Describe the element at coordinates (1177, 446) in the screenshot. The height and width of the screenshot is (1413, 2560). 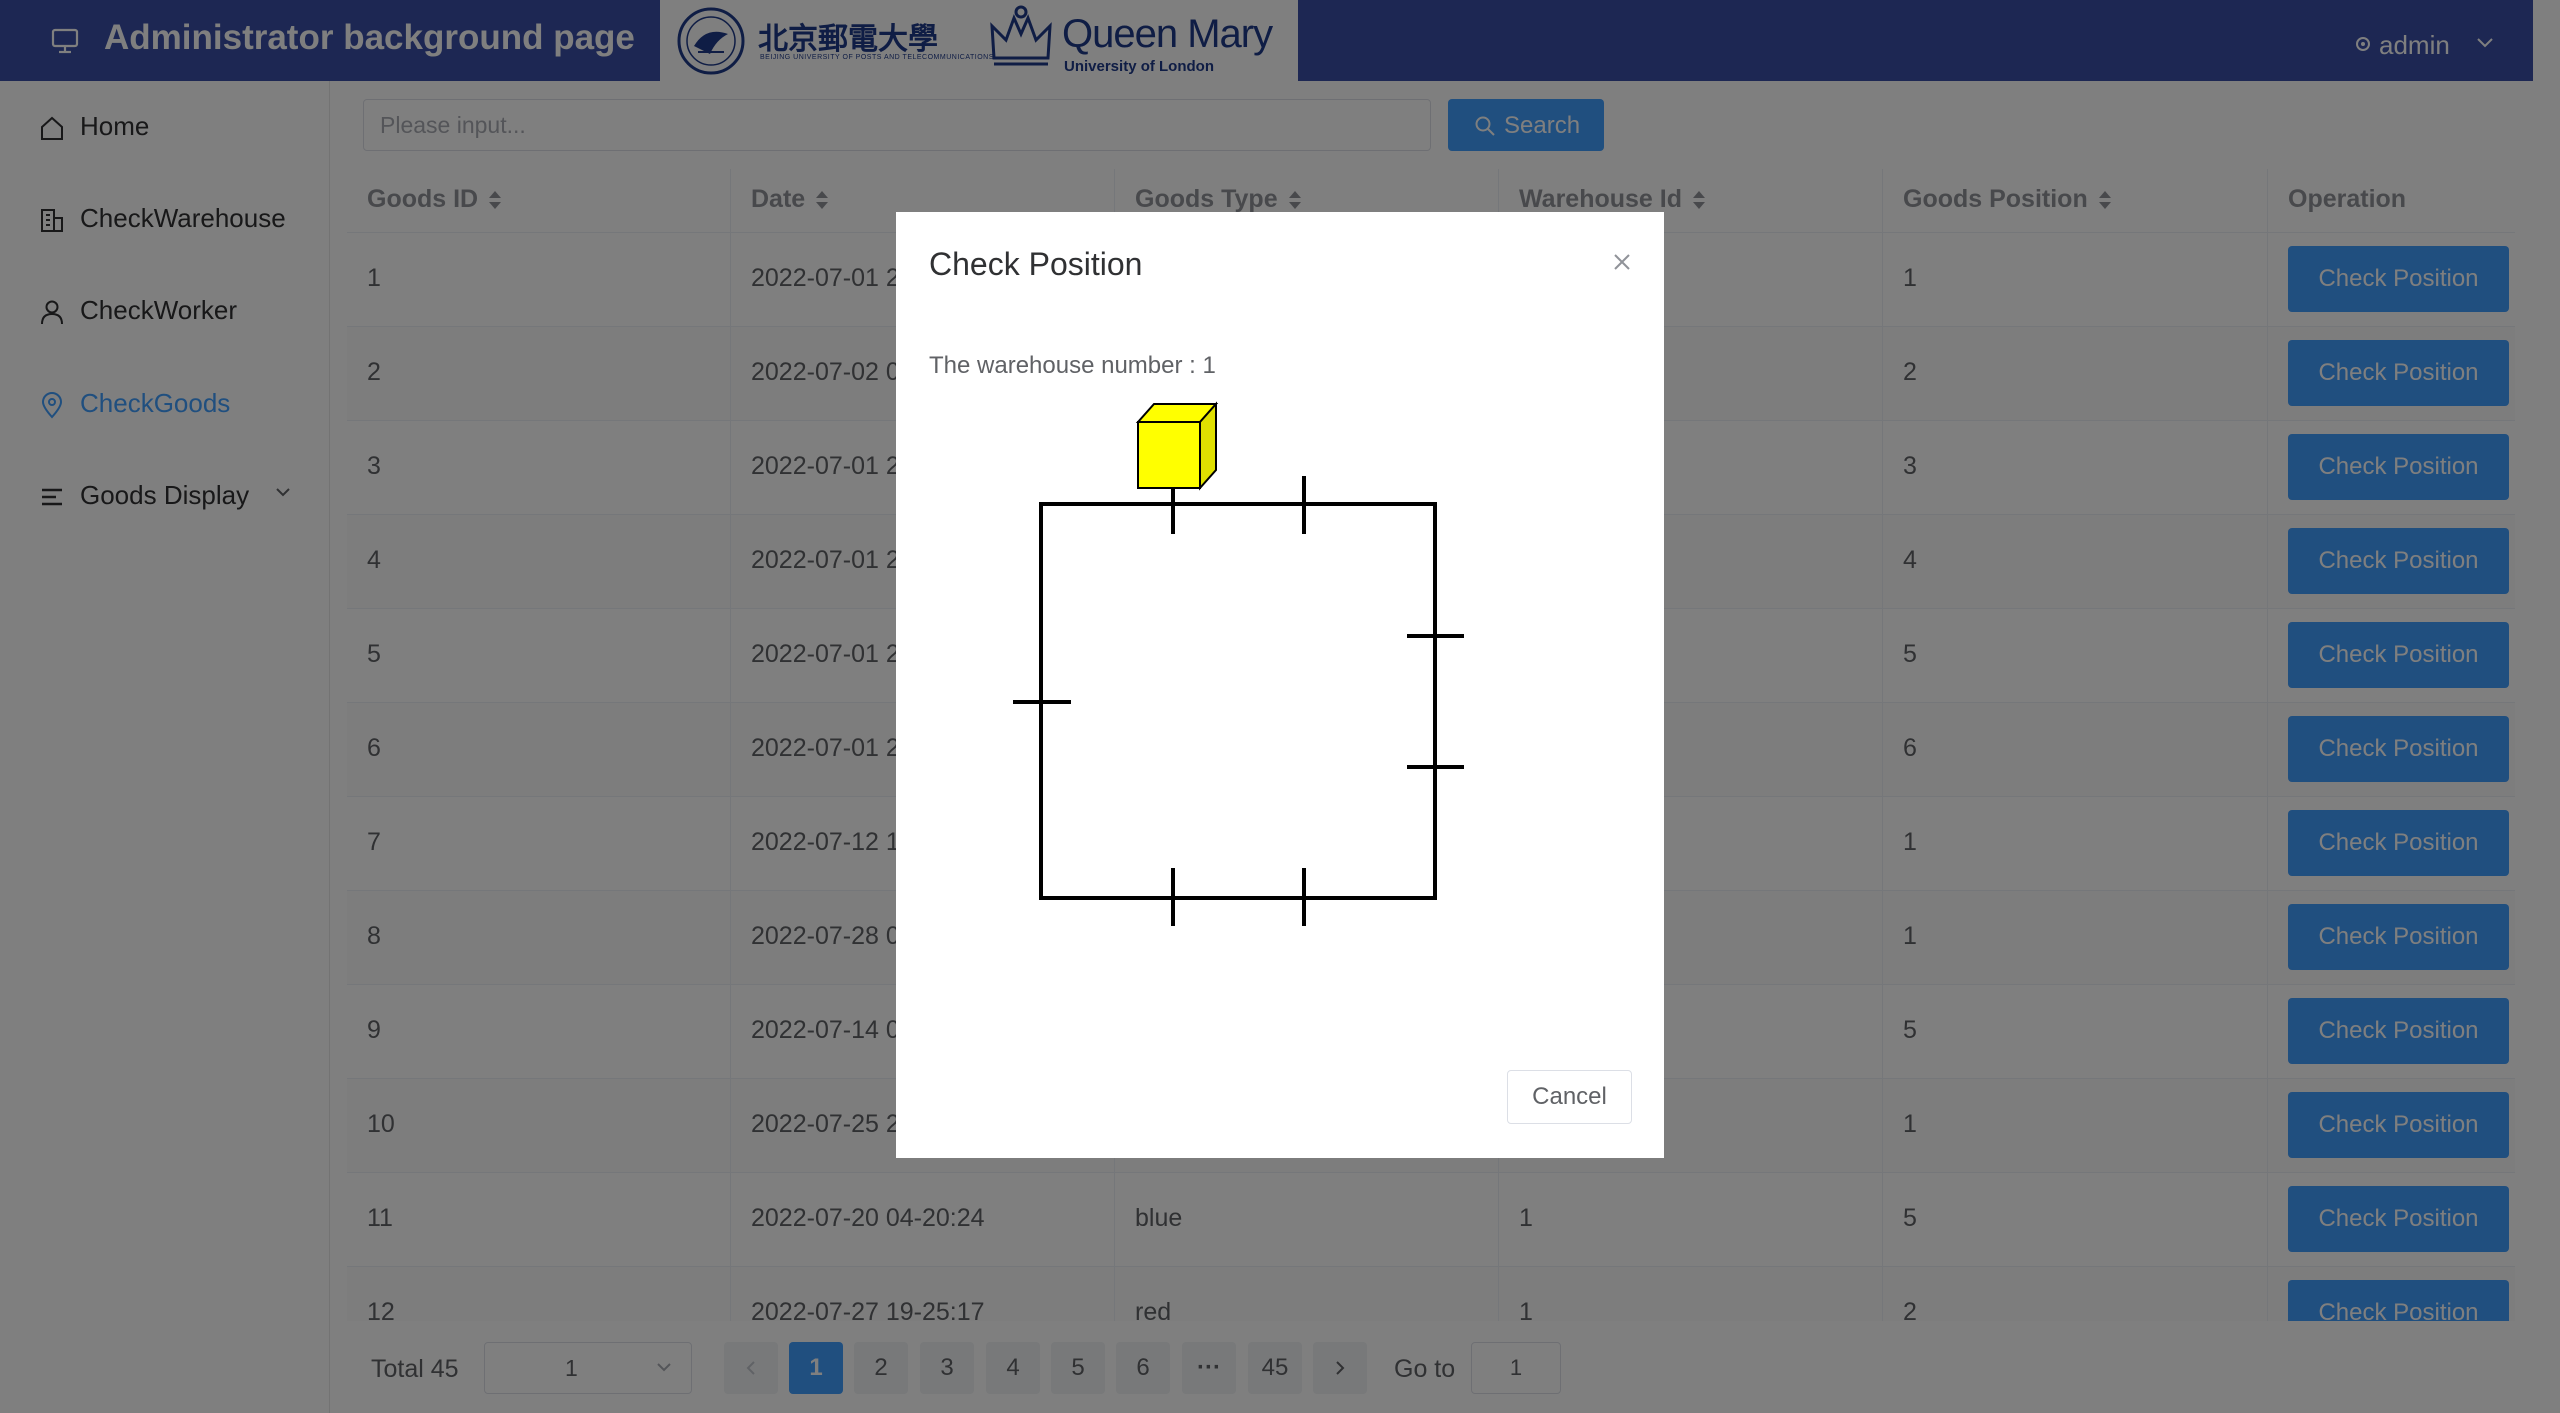
I see `goods-box-icon` at that location.